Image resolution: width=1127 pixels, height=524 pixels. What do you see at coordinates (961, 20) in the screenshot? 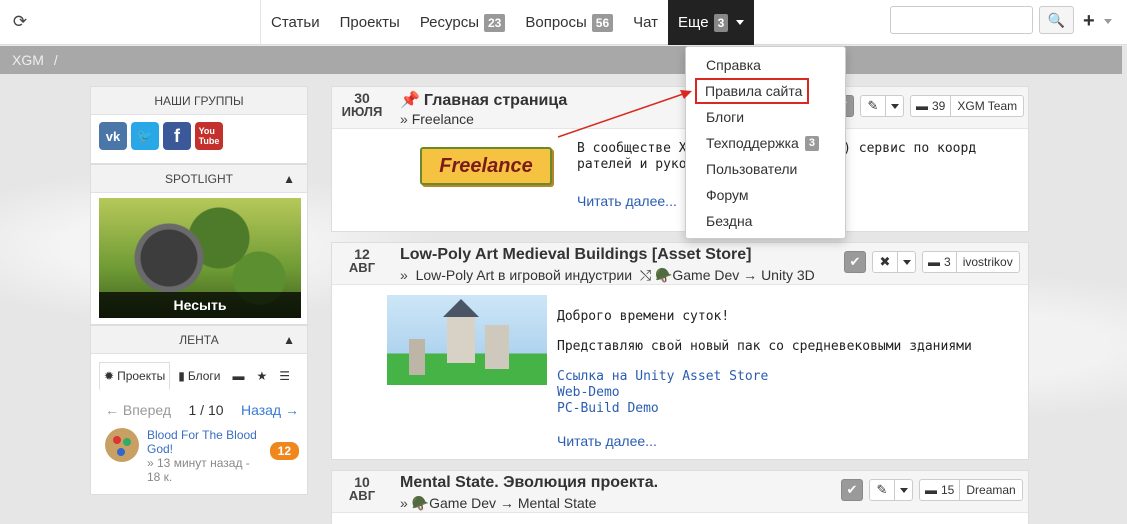
I see `search-input` at bounding box center [961, 20].